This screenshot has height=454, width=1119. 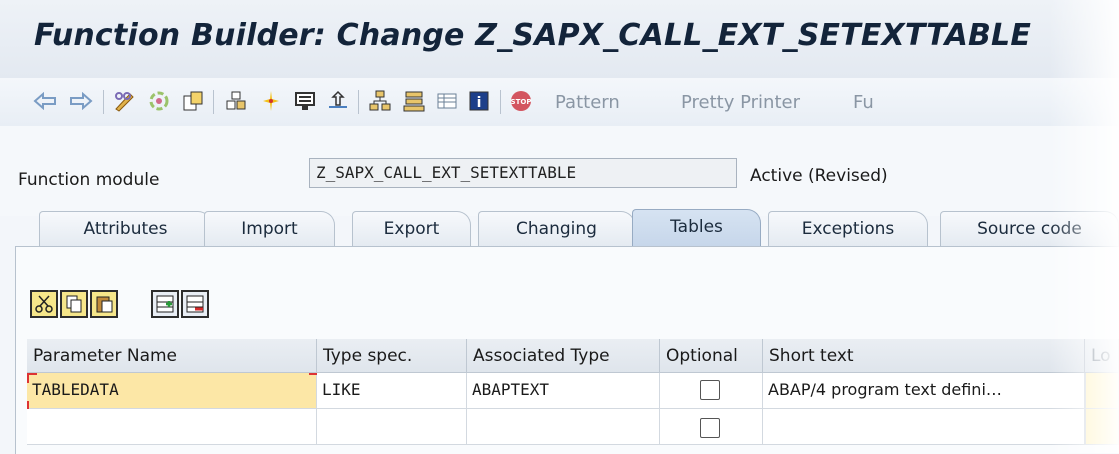 What do you see at coordinates (711, 356) in the screenshot?
I see `column-header-optional: Optional` at bounding box center [711, 356].